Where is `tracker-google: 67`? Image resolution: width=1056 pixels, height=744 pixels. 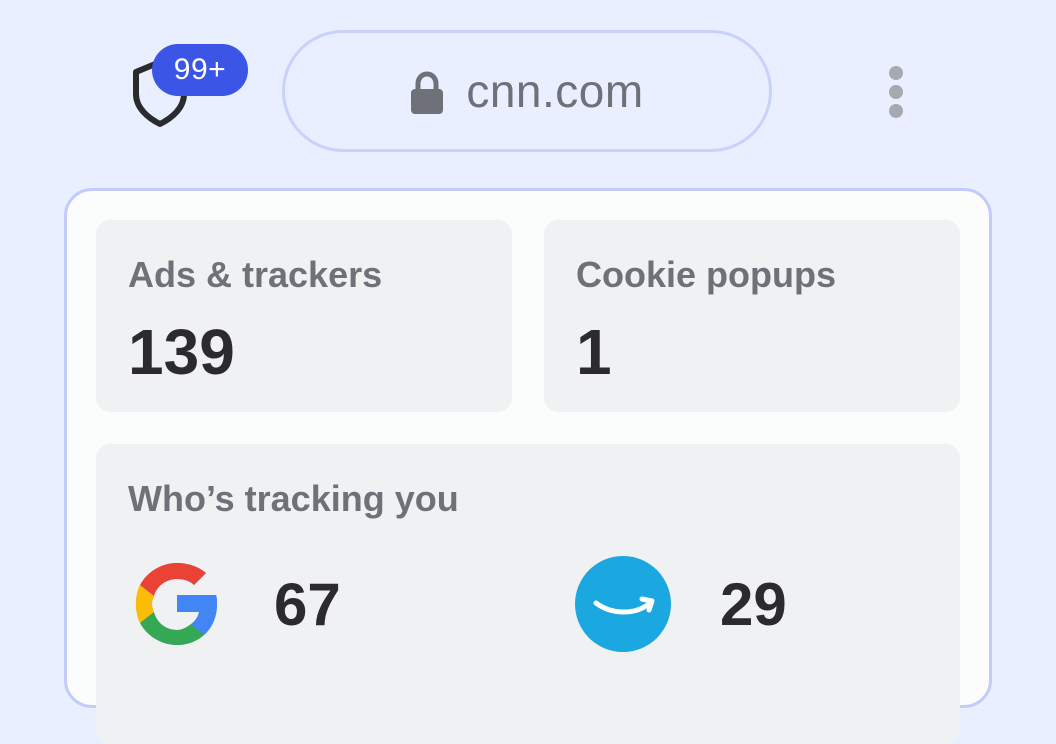 tracker-google: 67 is located at coordinates (234, 604).